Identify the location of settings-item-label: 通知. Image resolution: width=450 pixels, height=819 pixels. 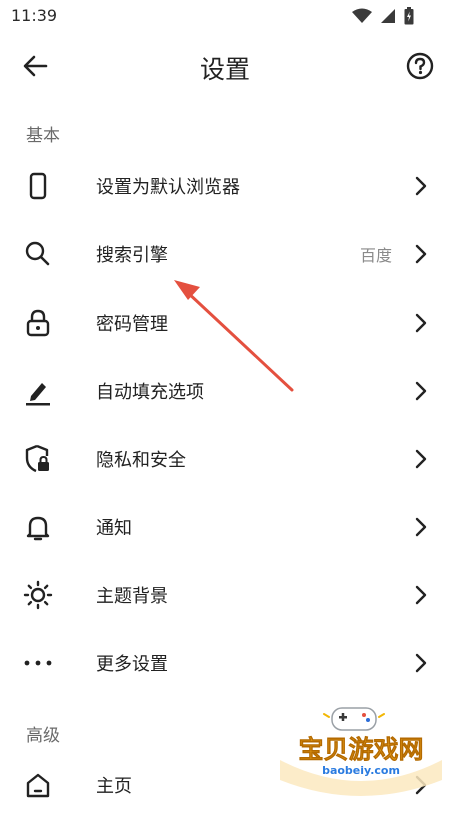
(114, 528).